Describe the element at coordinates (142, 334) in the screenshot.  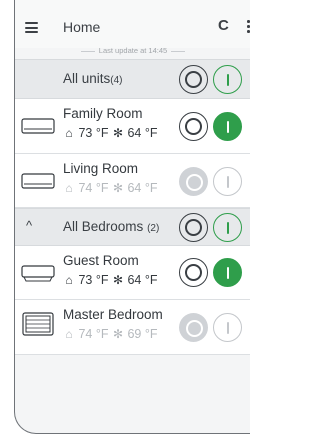
I see `setpoint-temp: 69 °F` at that location.